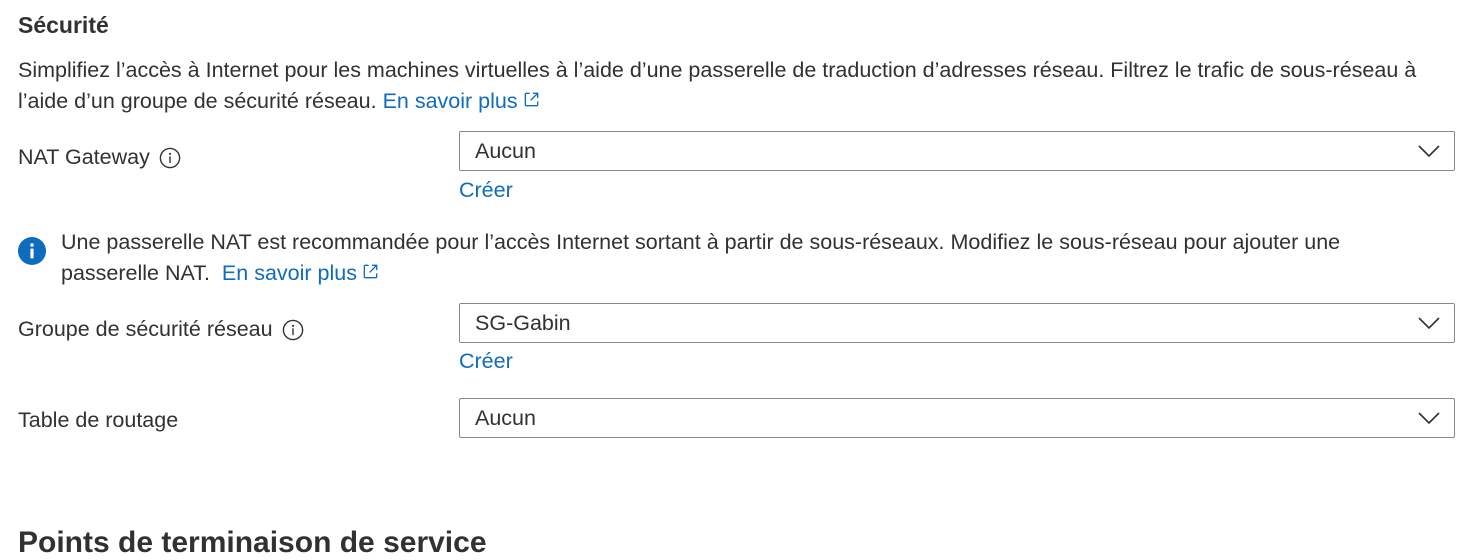 Image resolution: width=1476 pixels, height=560 pixels. Describe the element at coordinates (84, 157) in the screenshot. I see `nat-gateway-label-text: NAT Gateway` at that location.